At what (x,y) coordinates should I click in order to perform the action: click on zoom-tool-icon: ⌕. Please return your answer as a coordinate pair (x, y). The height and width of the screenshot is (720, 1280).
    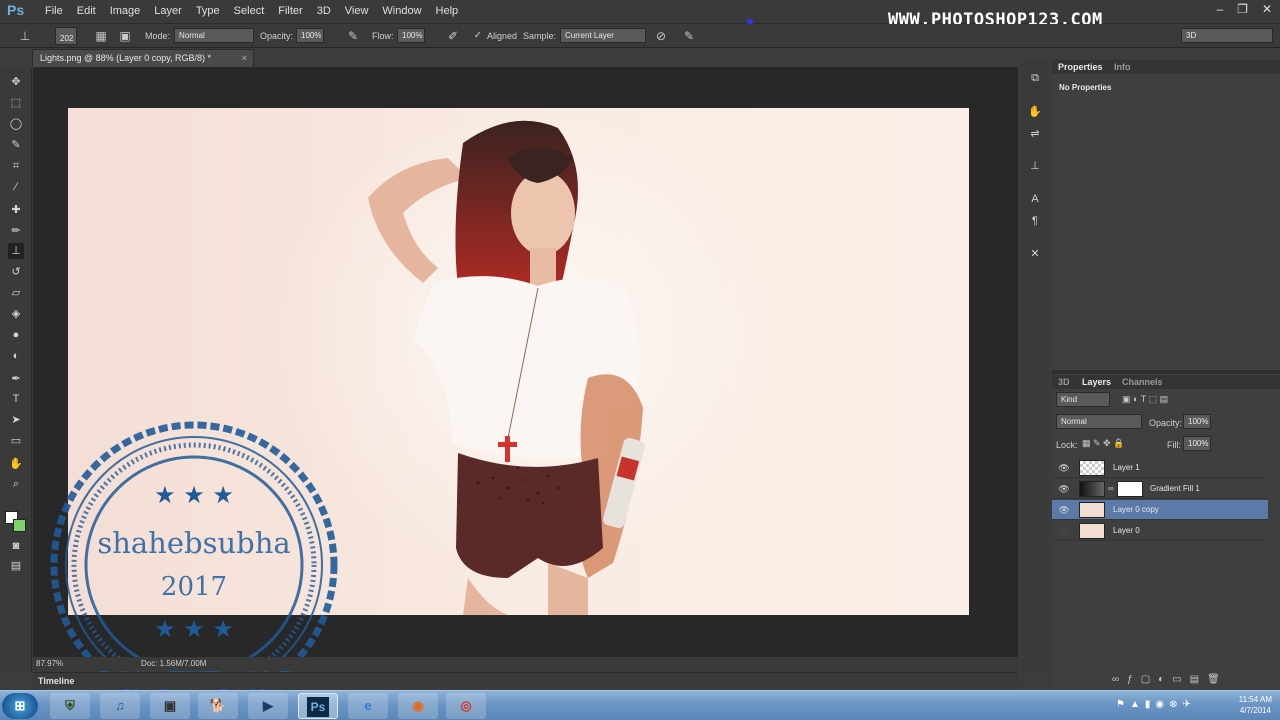
    Looking at the image, I should click on (16, 484).